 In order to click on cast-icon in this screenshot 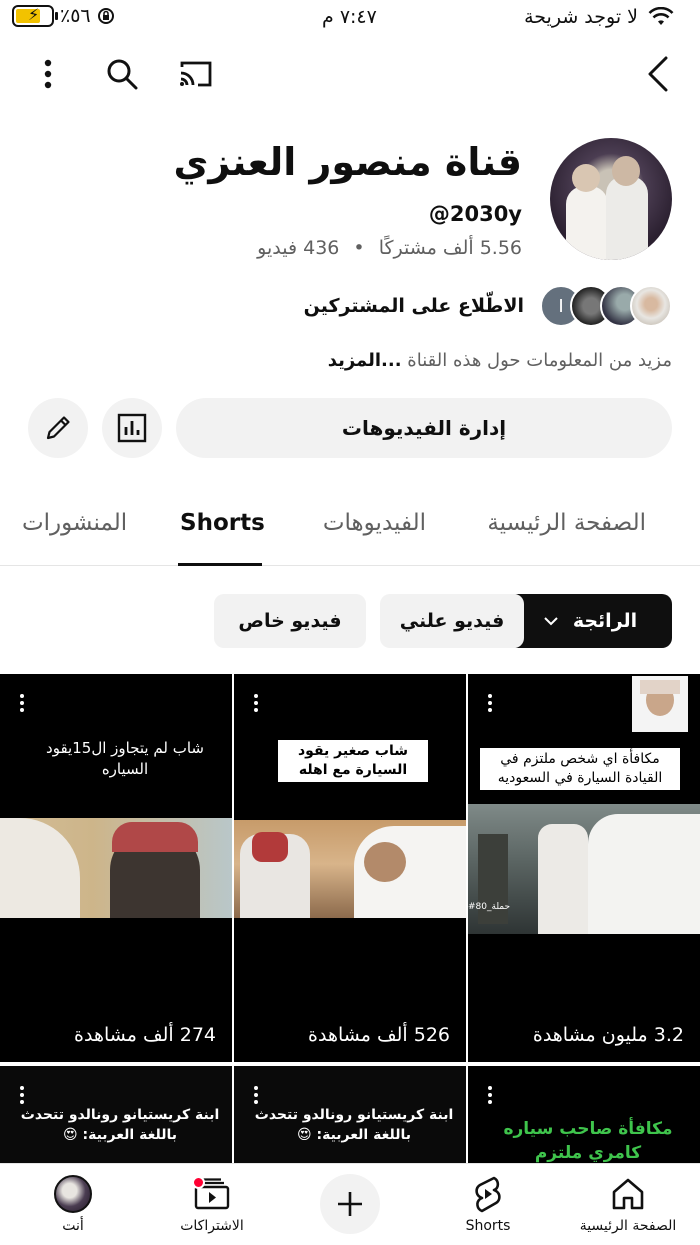, I will do `click(196, 74)`.